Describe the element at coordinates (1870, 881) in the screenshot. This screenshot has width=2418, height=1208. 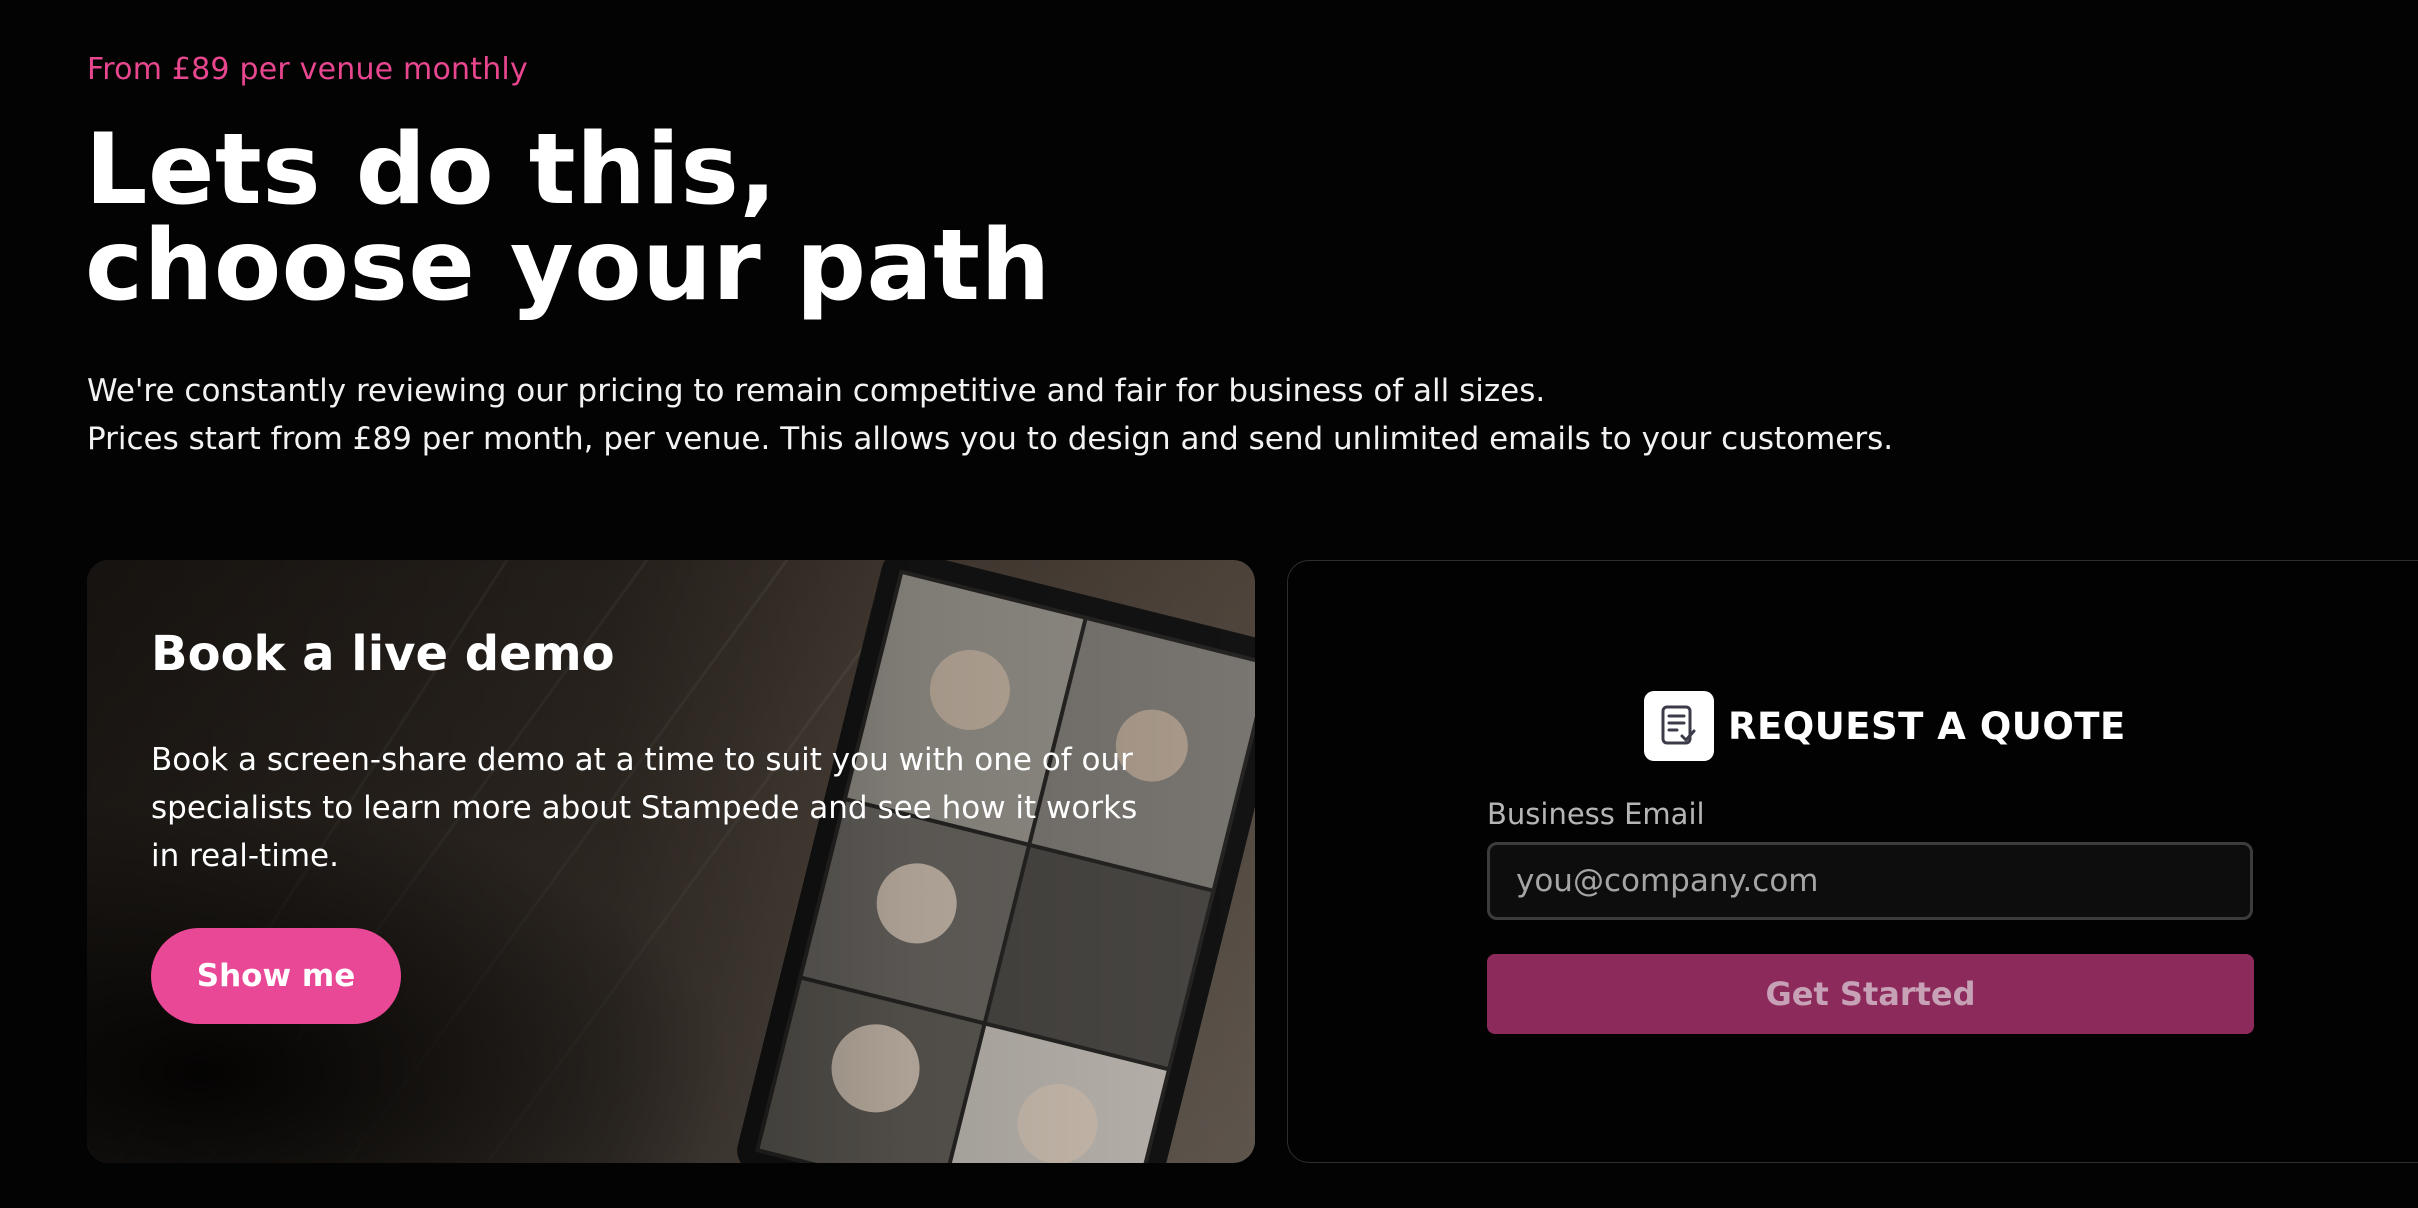
I see `business-email-input` at that location.